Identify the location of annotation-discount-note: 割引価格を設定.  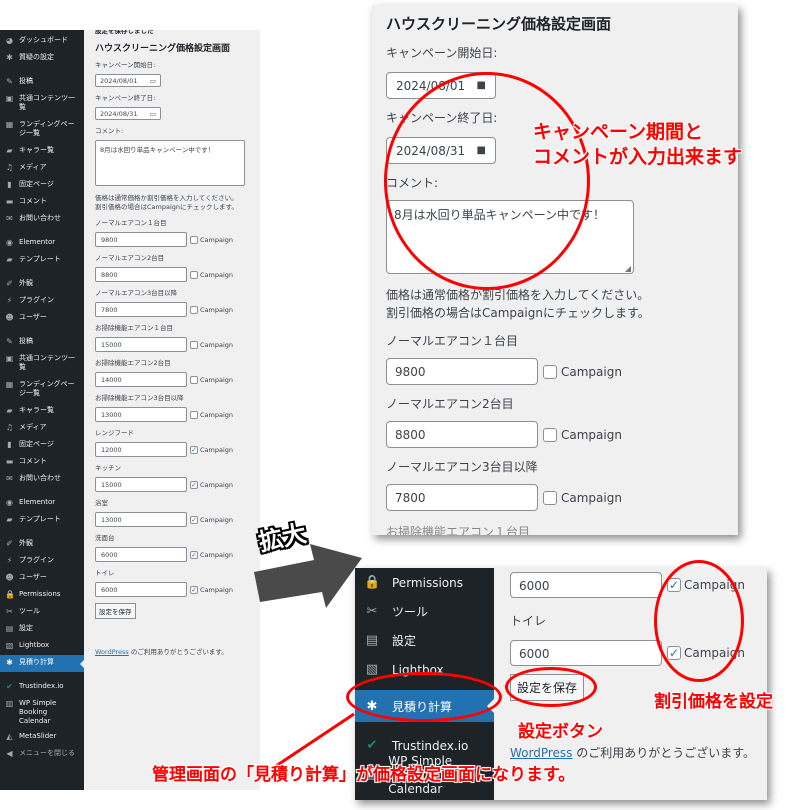
(713, 702).